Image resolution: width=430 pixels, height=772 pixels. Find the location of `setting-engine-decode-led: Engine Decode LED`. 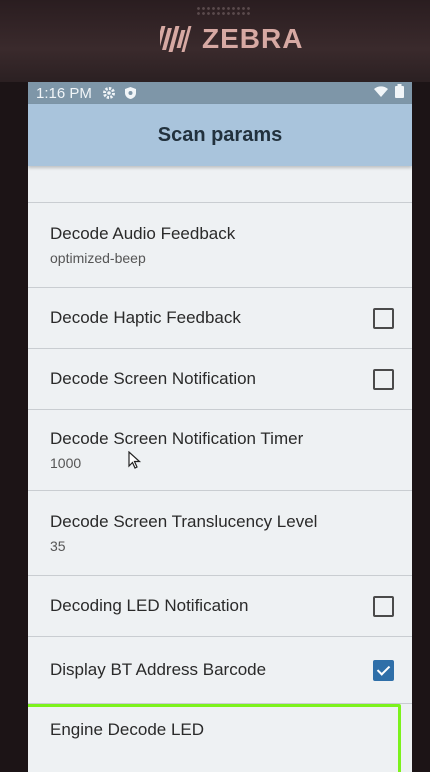

setting-engine-decode-led: Engine Decode LED is located at coordinates (220, 738).